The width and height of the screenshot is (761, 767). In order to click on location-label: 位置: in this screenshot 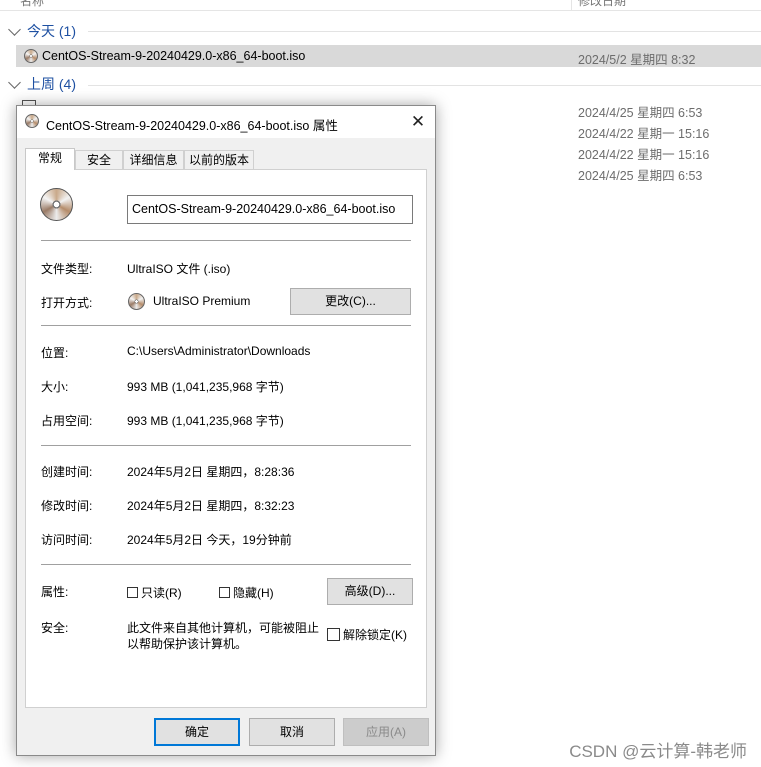, I will do `click(55, 353)`.